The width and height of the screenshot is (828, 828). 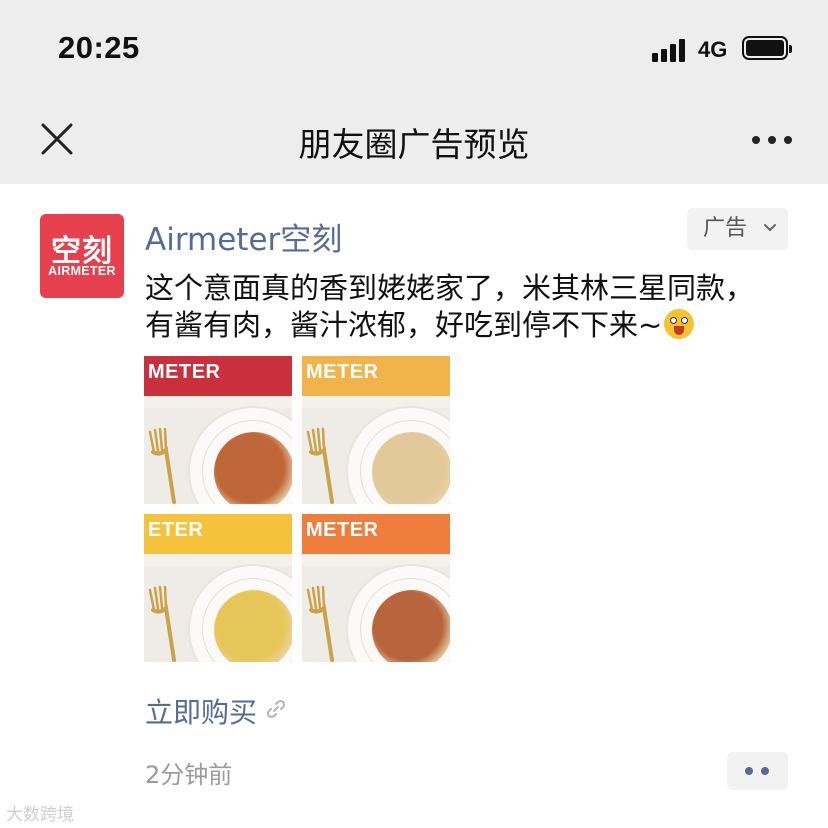 What do you see at coordinates (276, 709) in the screenshot?
I see `link-icon` at bounding box center [276, 709].